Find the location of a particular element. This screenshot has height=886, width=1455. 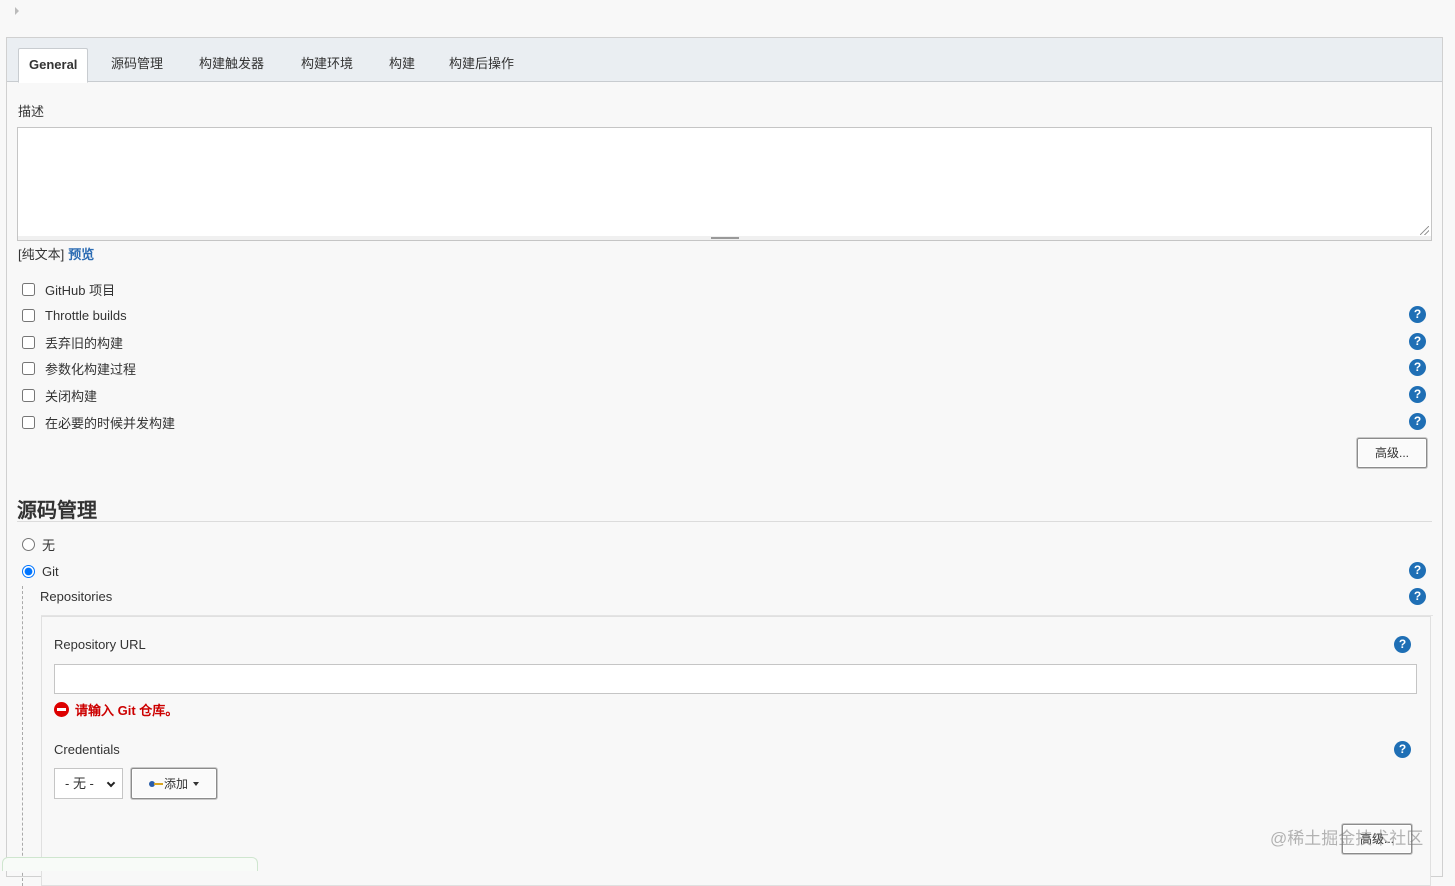

discard-old-builds-checkbox is located at coordinates (28, 342).